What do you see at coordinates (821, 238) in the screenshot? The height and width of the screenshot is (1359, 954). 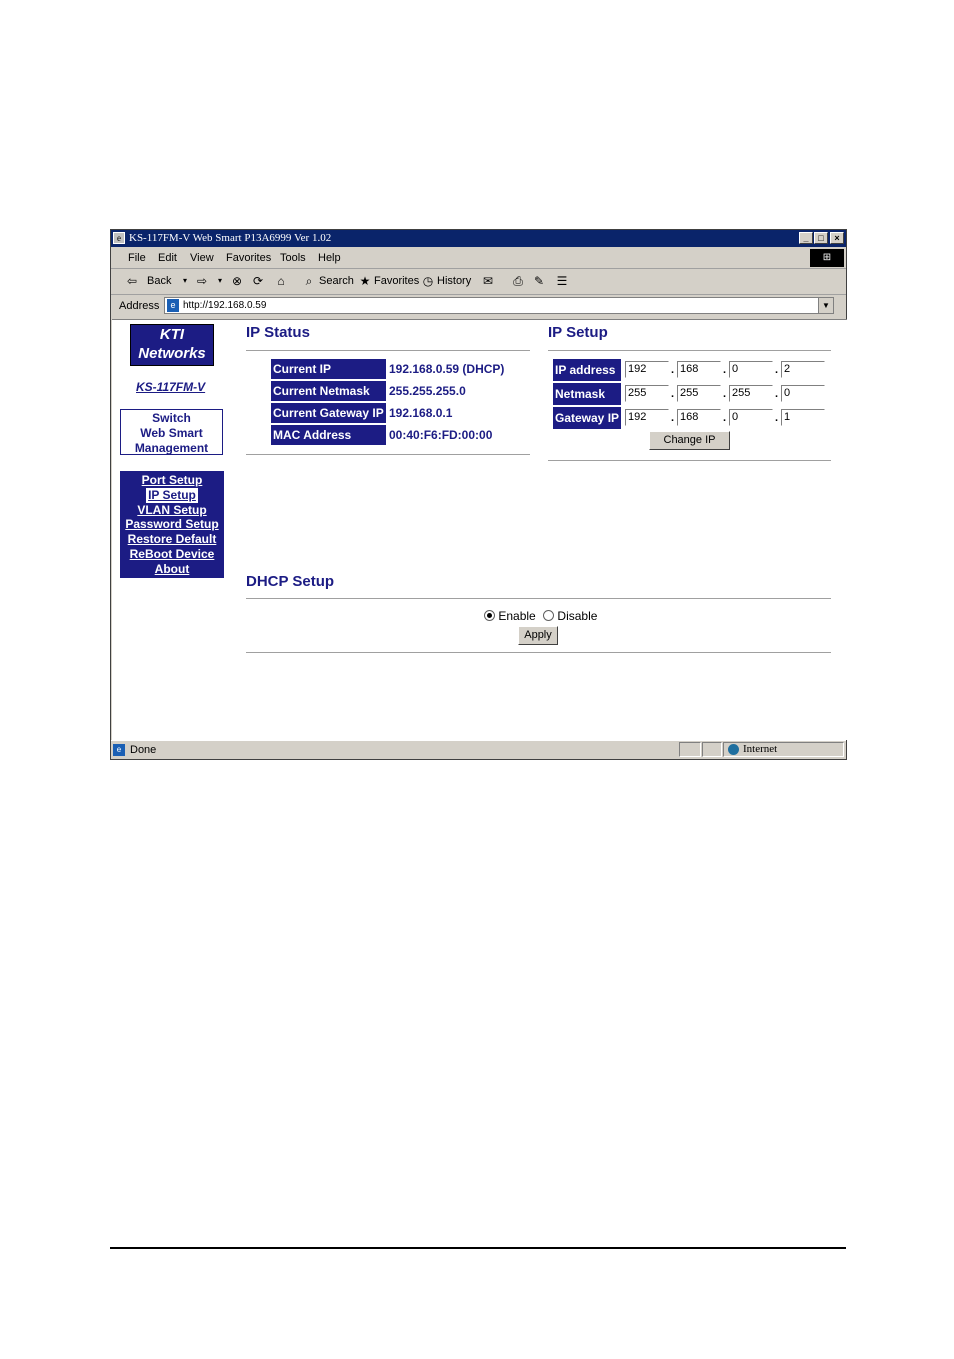 I see `maximize-button: □` at bounding box center [821, 238].